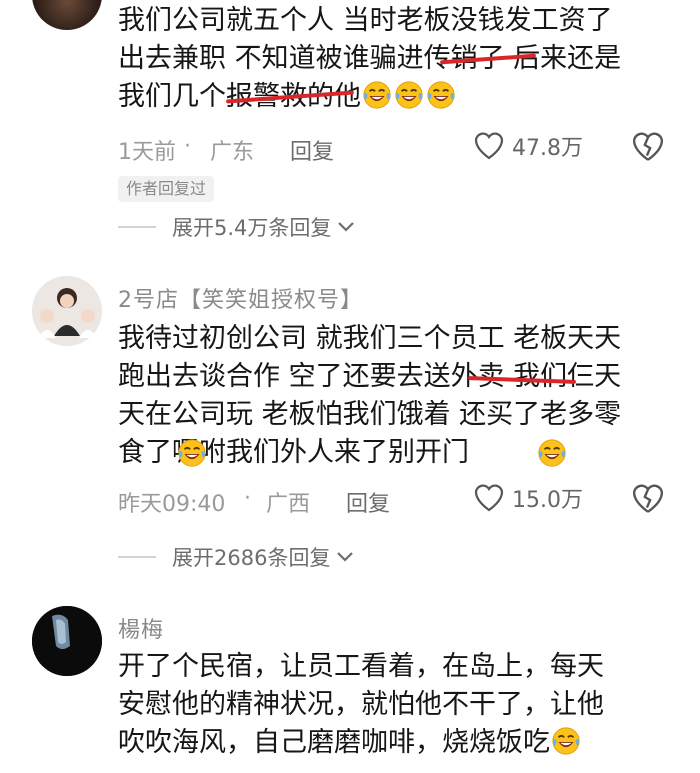  I want to click on comment-line: 跑出去谈合作 空了还要去送外卖 我们仨天, so click(398, 377).